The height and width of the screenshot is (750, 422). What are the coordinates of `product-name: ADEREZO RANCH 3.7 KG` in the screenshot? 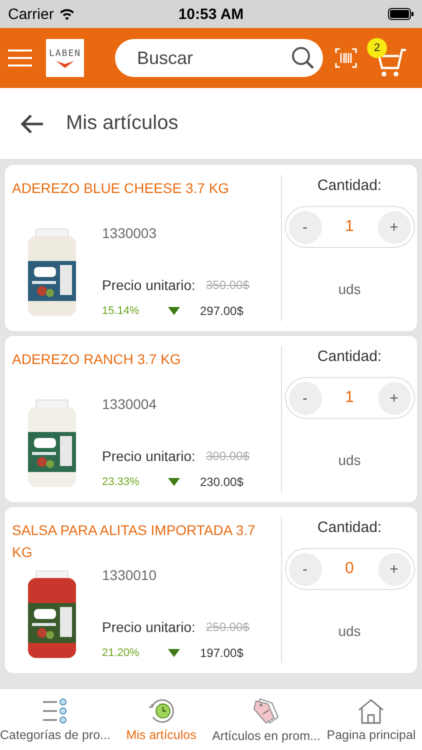 It's located at (97, 359).